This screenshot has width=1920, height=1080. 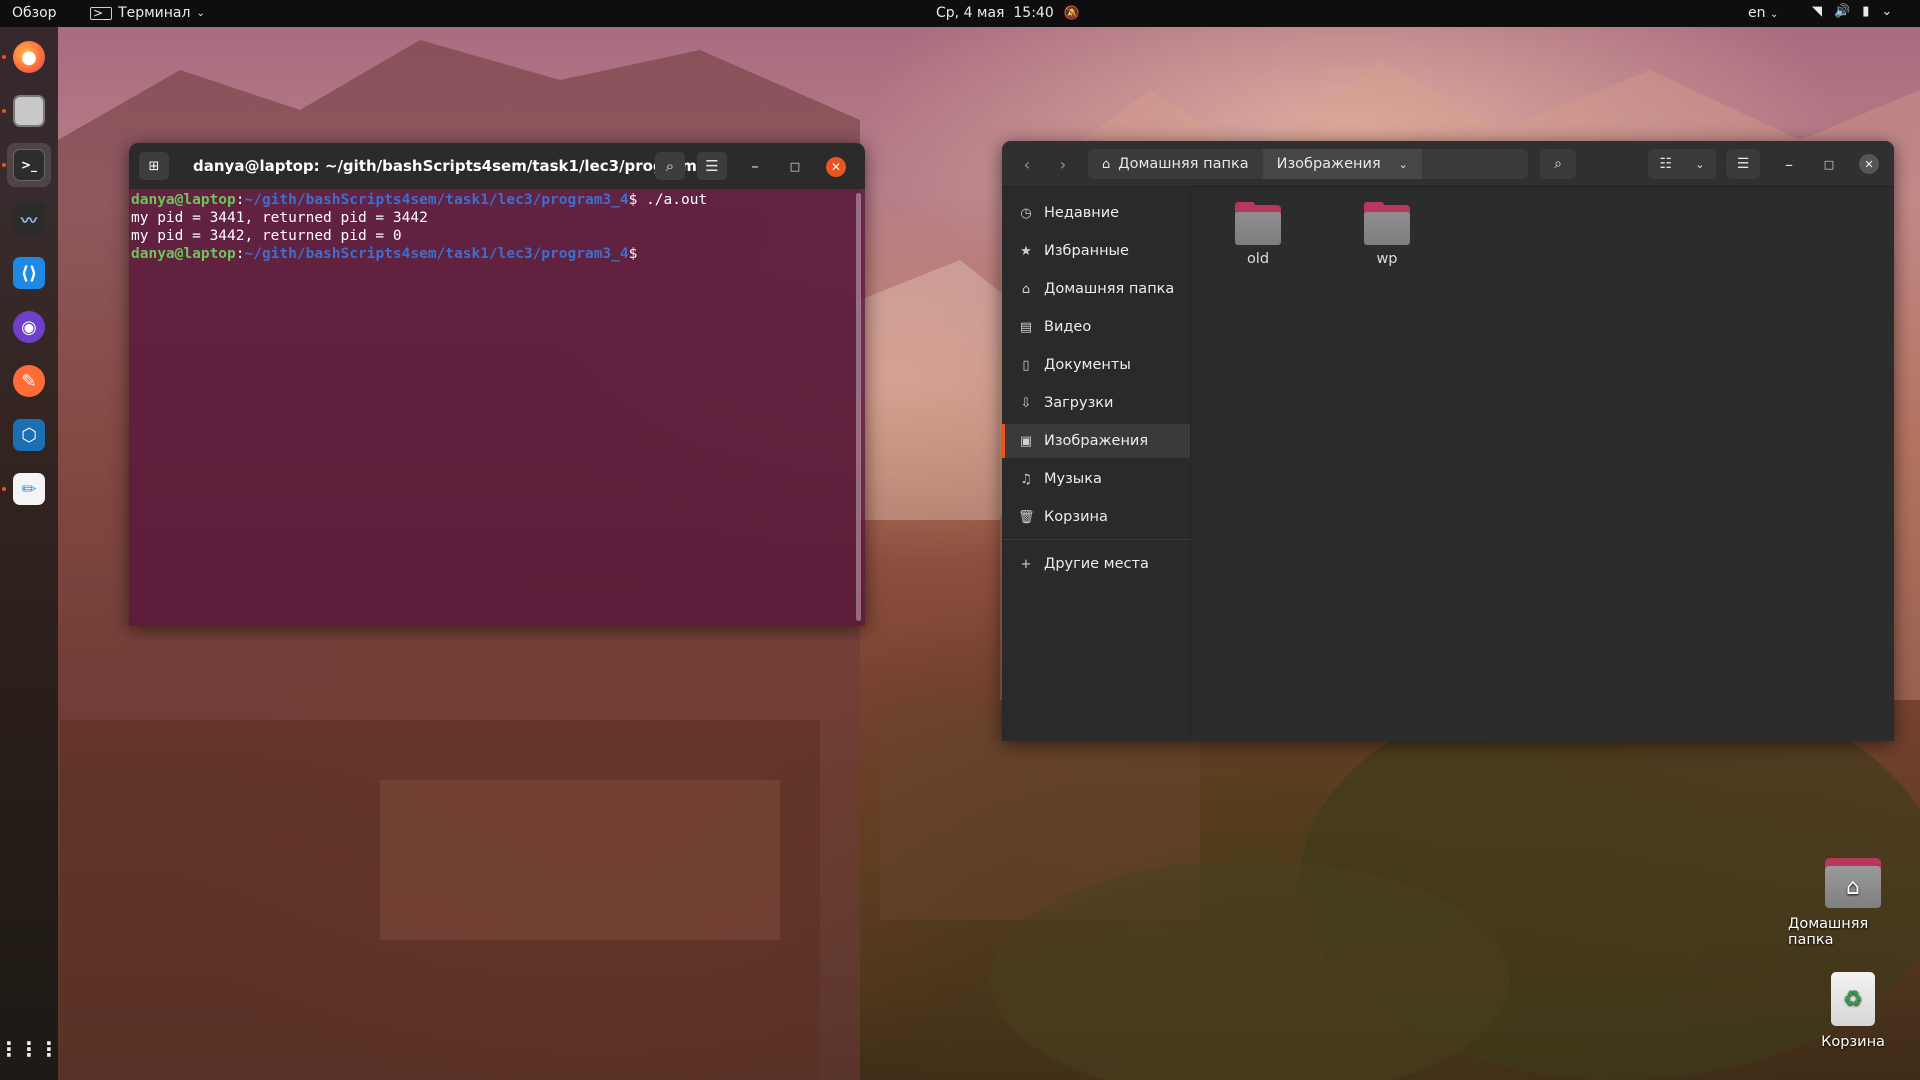 I want to click on command-text: ./a.out, so click(x=677, y=200).